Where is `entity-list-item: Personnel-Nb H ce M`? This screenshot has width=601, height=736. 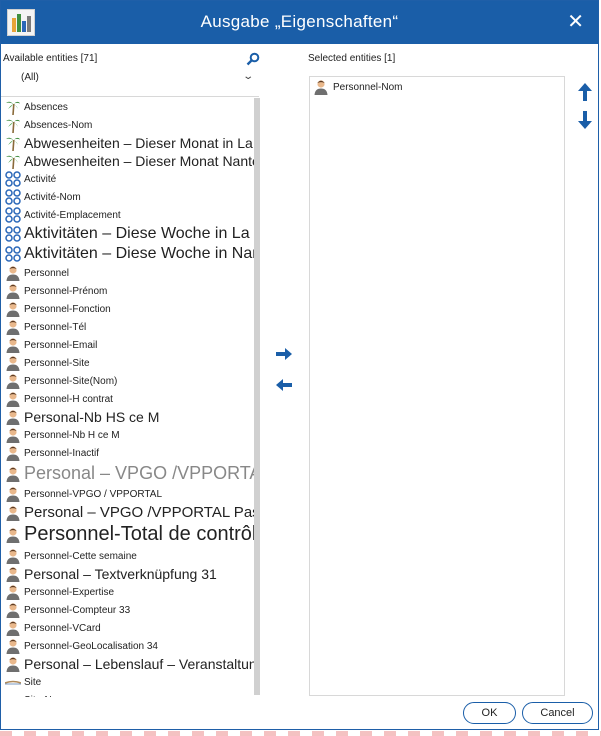
entity-list-item: Personnel-Nb H ce M is located at coordinates (62, 435).